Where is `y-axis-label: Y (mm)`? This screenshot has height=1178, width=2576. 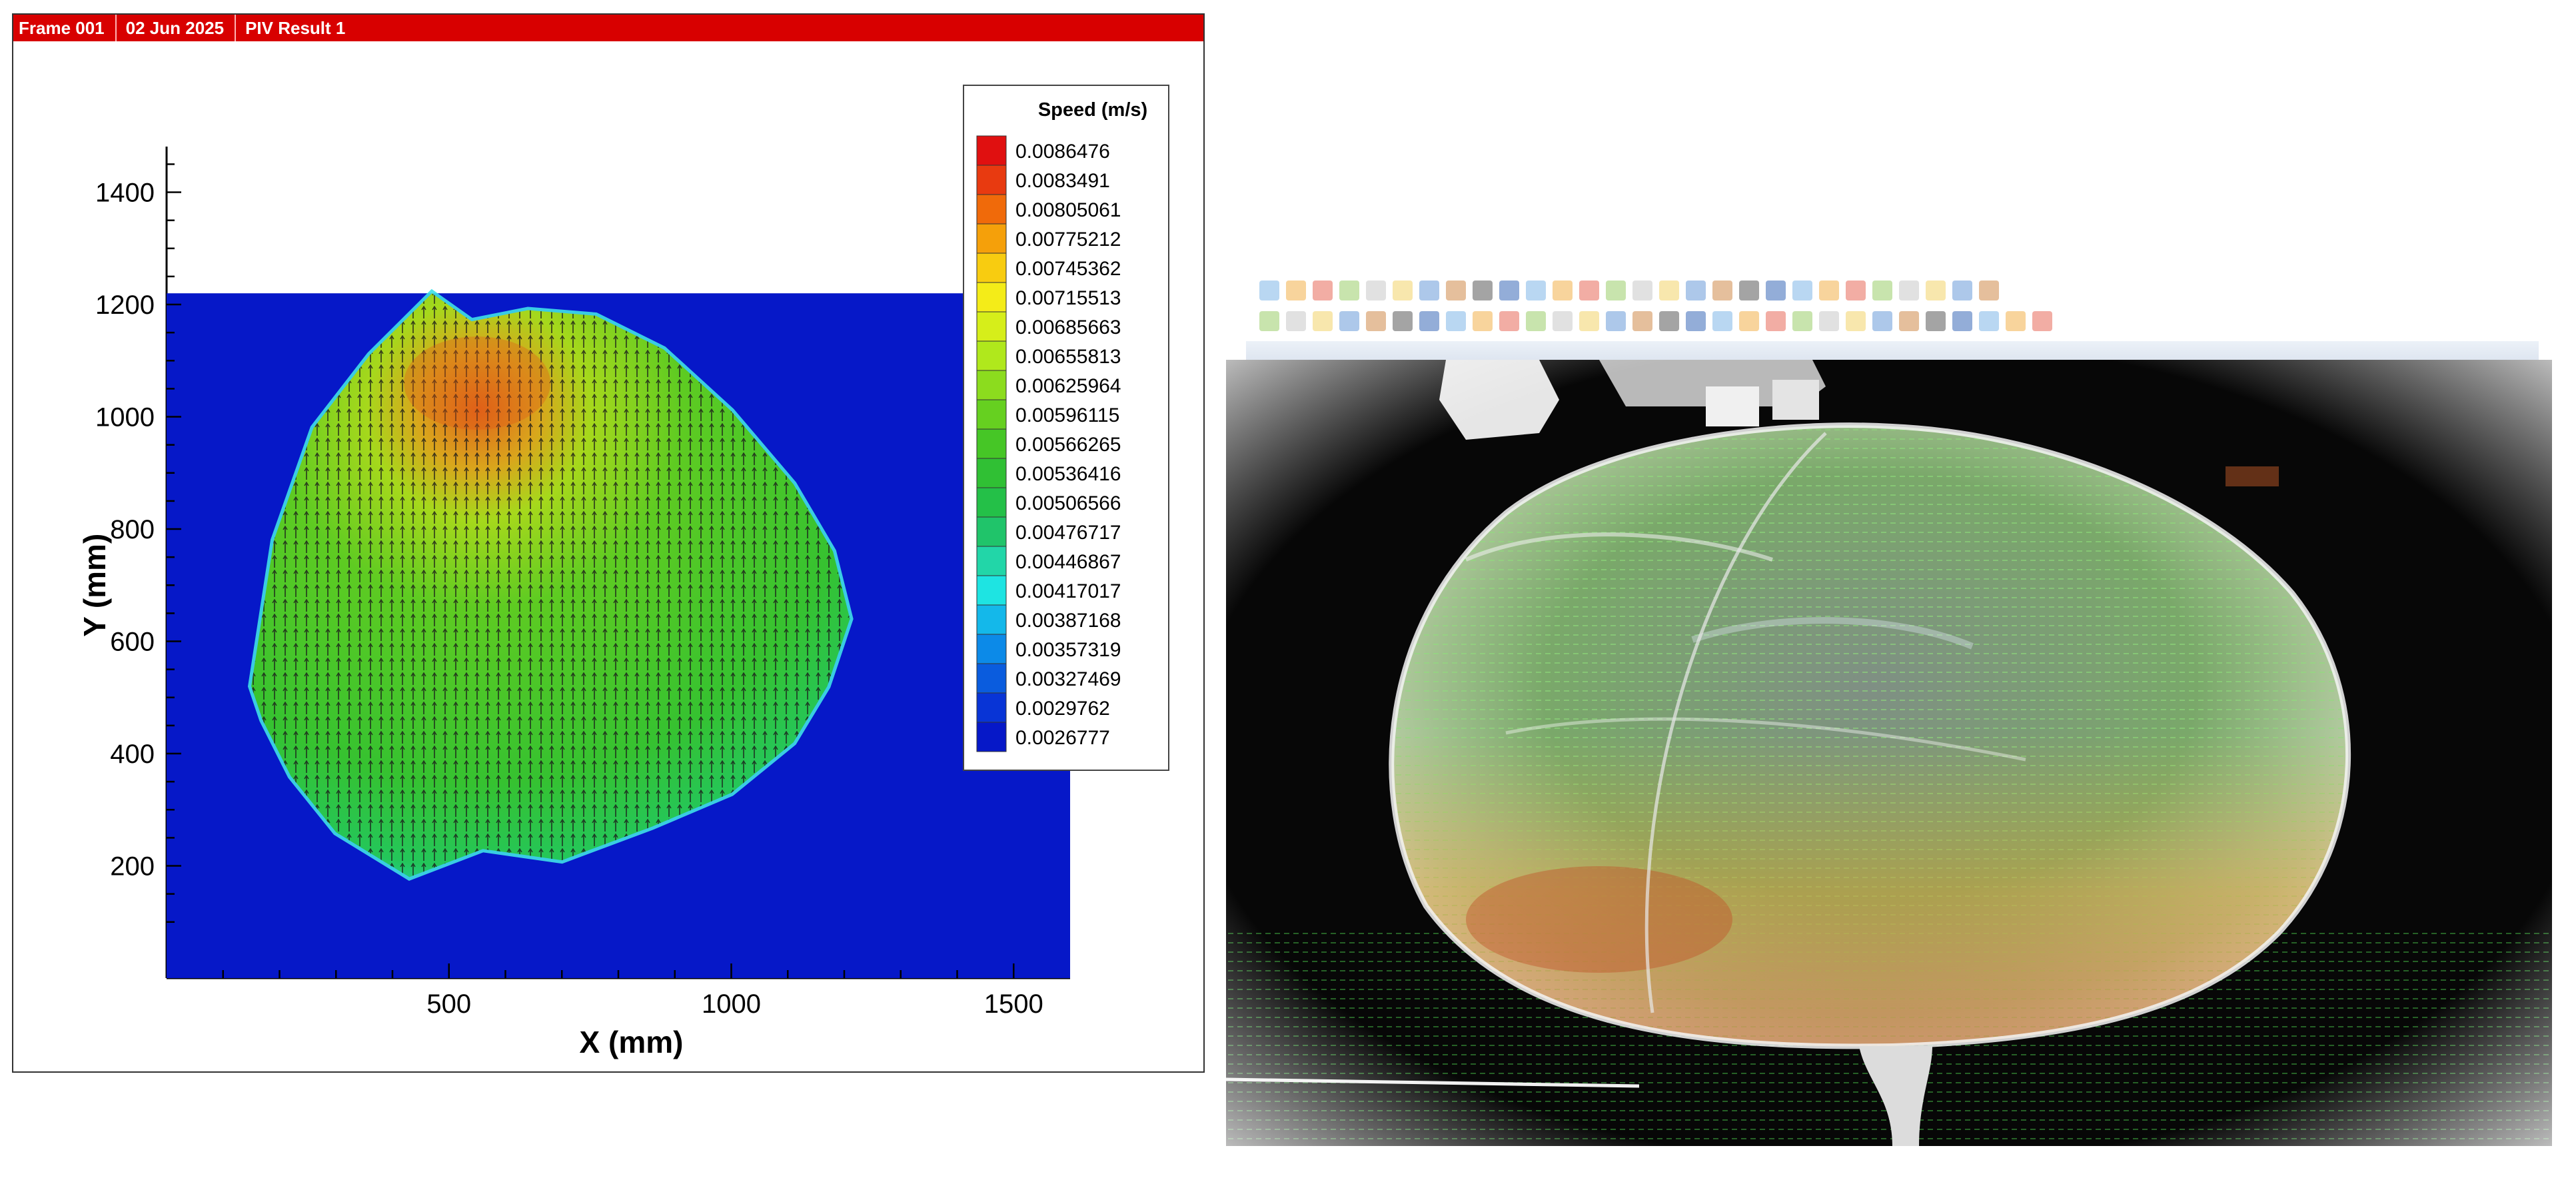
y-axis-label: Y (mm) is located at coordinates (94, 585).